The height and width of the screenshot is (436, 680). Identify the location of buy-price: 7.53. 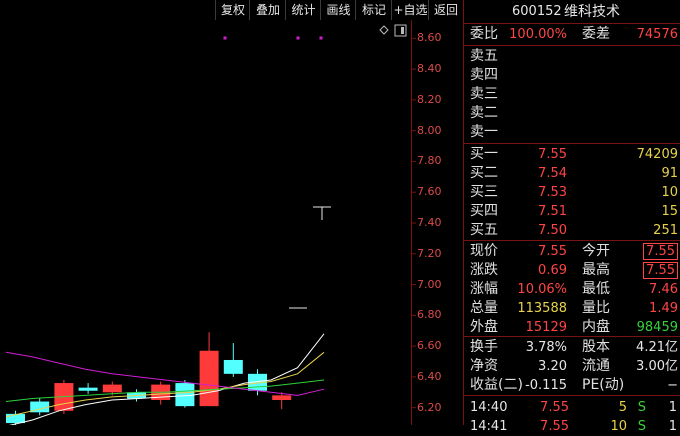
(552, 192).